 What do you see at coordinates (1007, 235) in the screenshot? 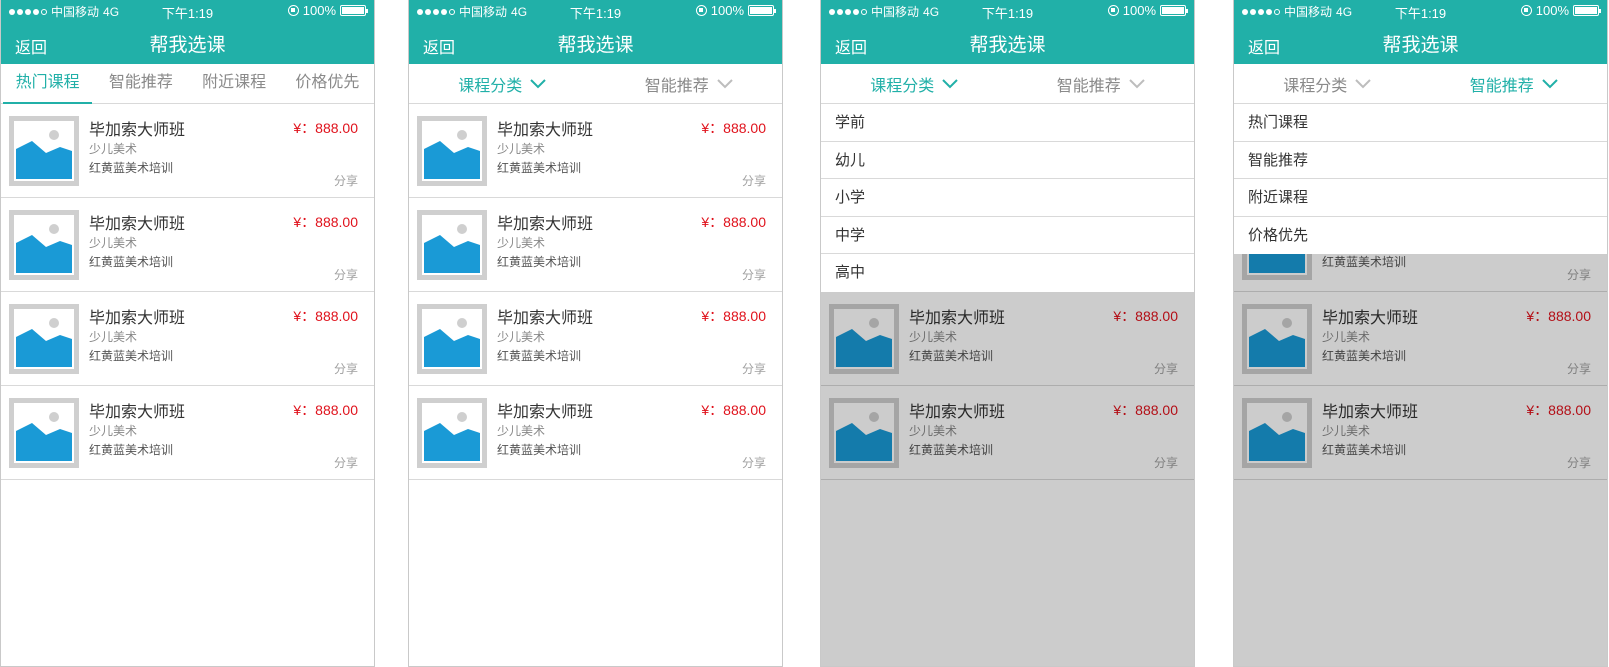
I see `category-option: 中学` at bounding box center [1007, 235].